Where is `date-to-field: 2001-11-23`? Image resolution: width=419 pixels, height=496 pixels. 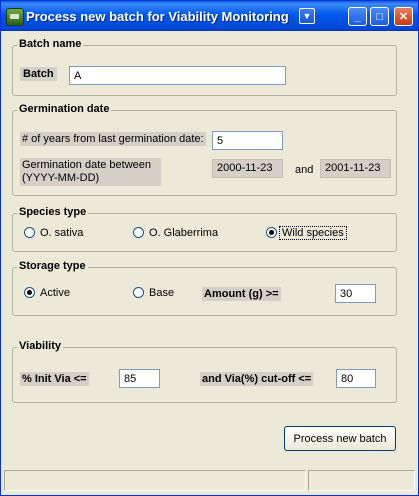
date-to-field: 2001-11-23 is located at coordinates (355, 168).